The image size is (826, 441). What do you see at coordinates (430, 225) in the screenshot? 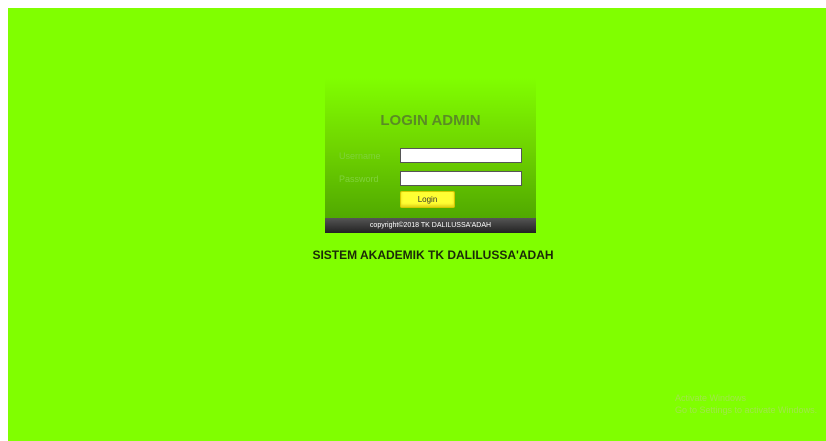
I see `copyright-footer: copyright©2018 TK DALILUSSA'ADAH` at bounding box center [430, 225].